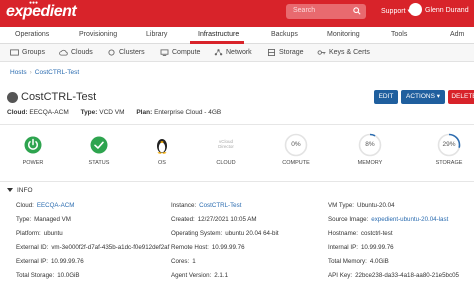 Image resolution: width=474 pixels, height=283 pixels. What do you see at coordinates (33, 145) in the screenshot?
I see `power-icon` at bounding box center [33, 145].